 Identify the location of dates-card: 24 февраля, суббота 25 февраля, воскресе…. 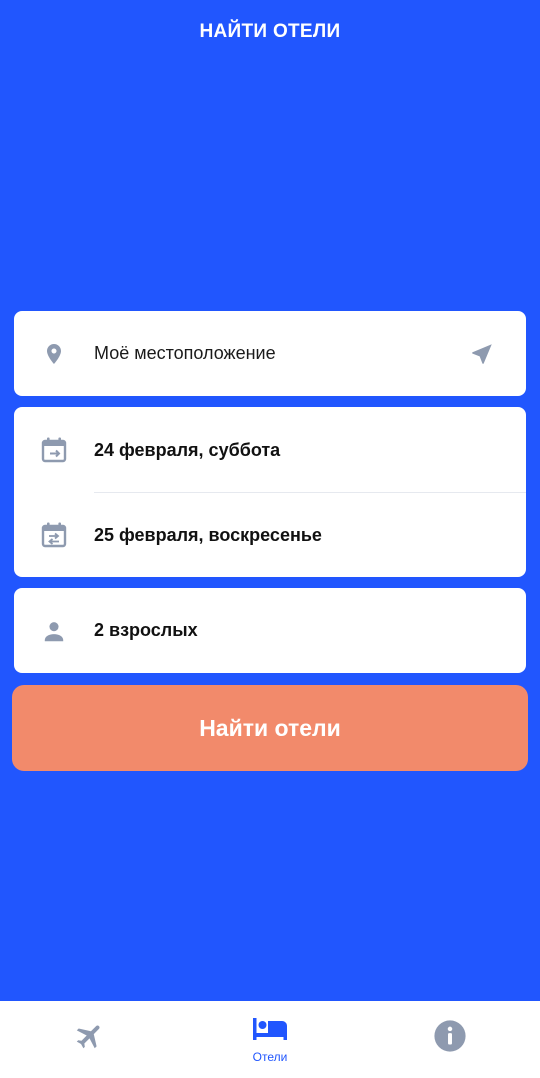
(270, 492).